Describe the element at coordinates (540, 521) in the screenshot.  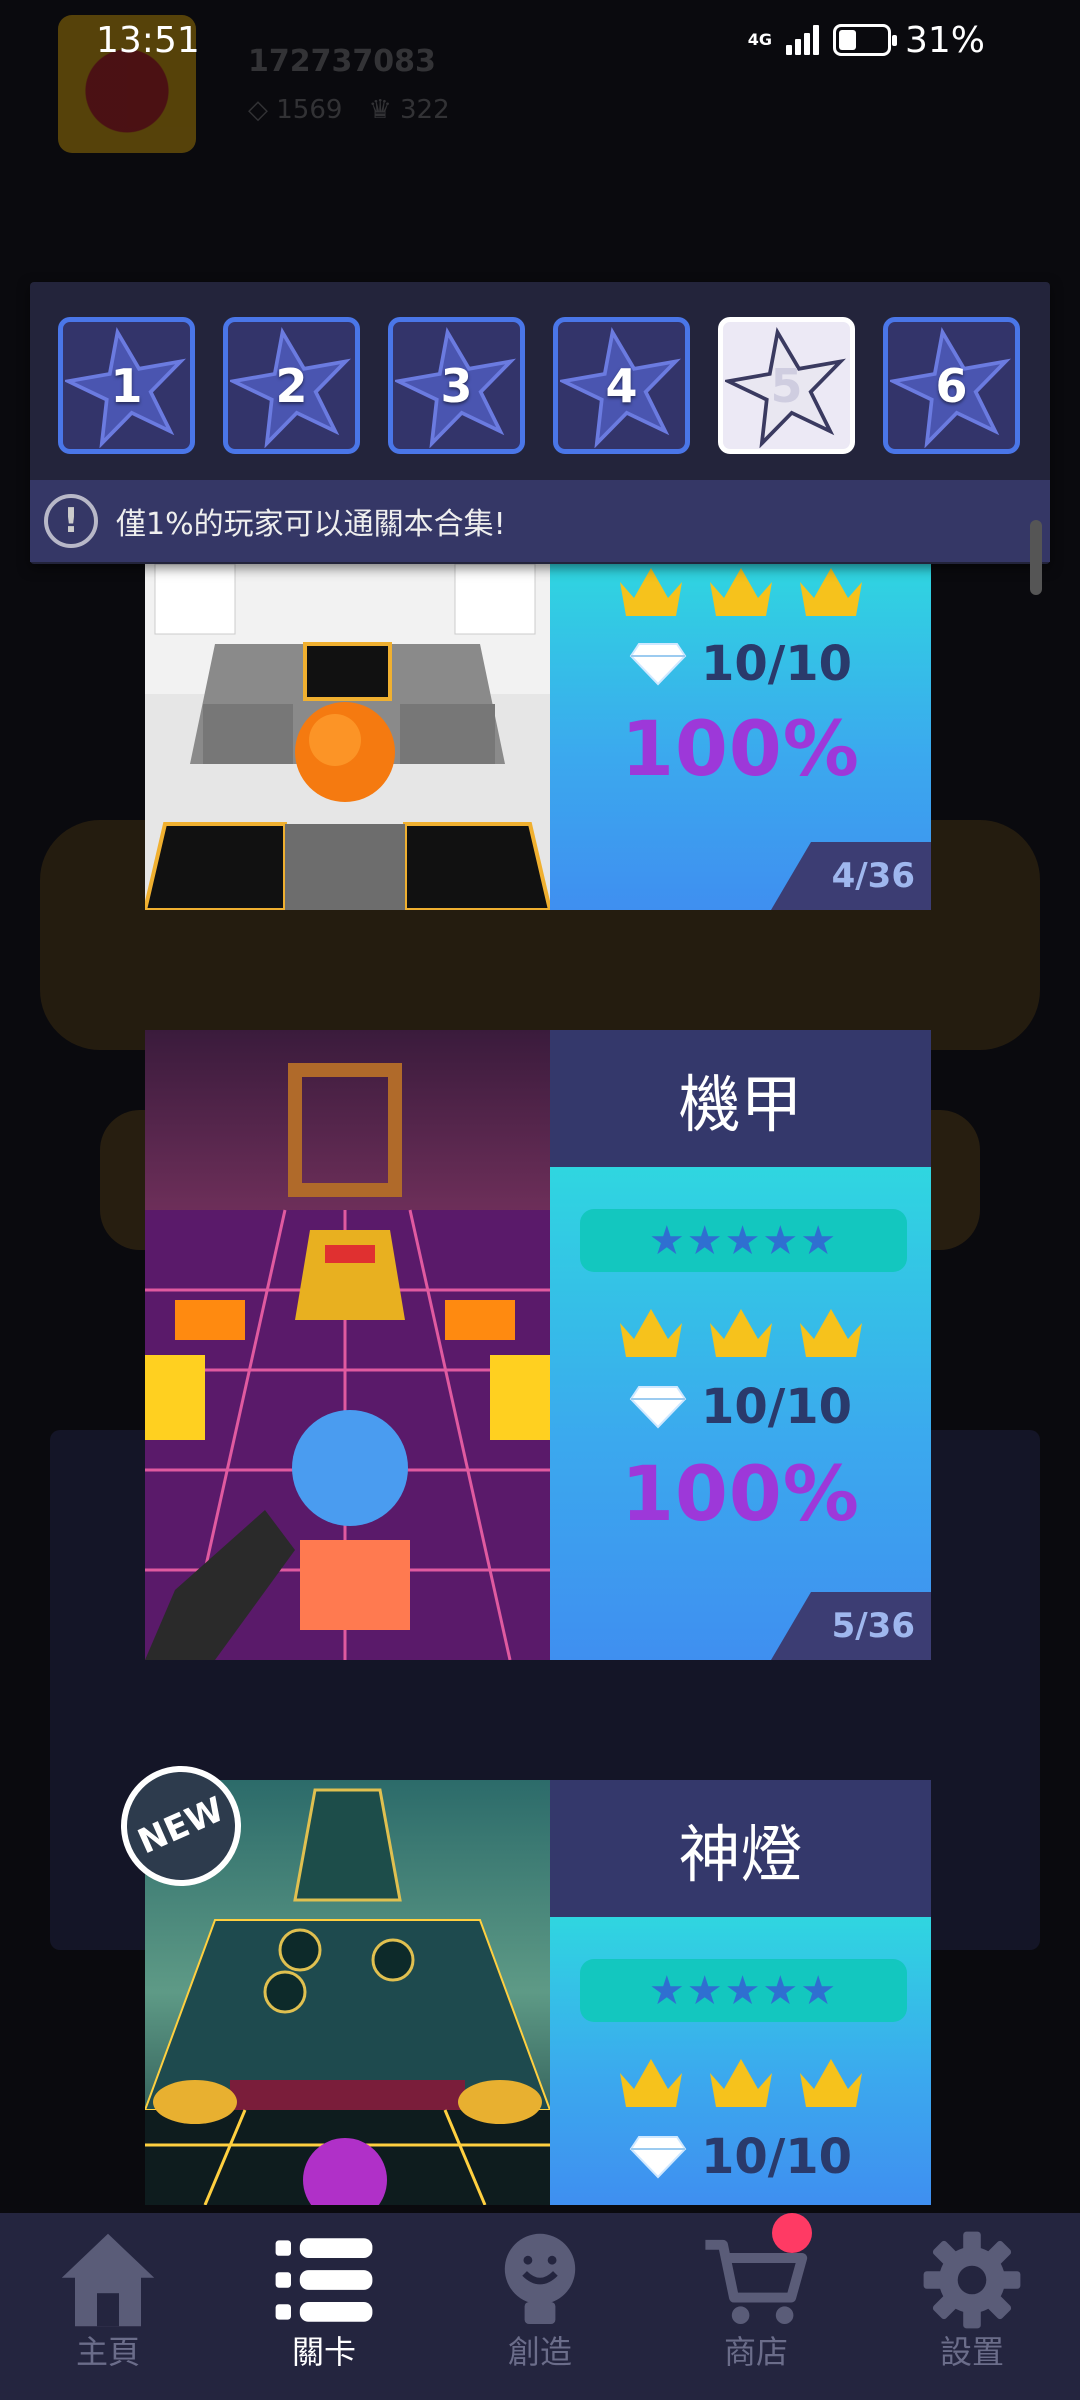
I see `collection-notice: ! 僅1%的玩家可以通關本合集!` at that location.